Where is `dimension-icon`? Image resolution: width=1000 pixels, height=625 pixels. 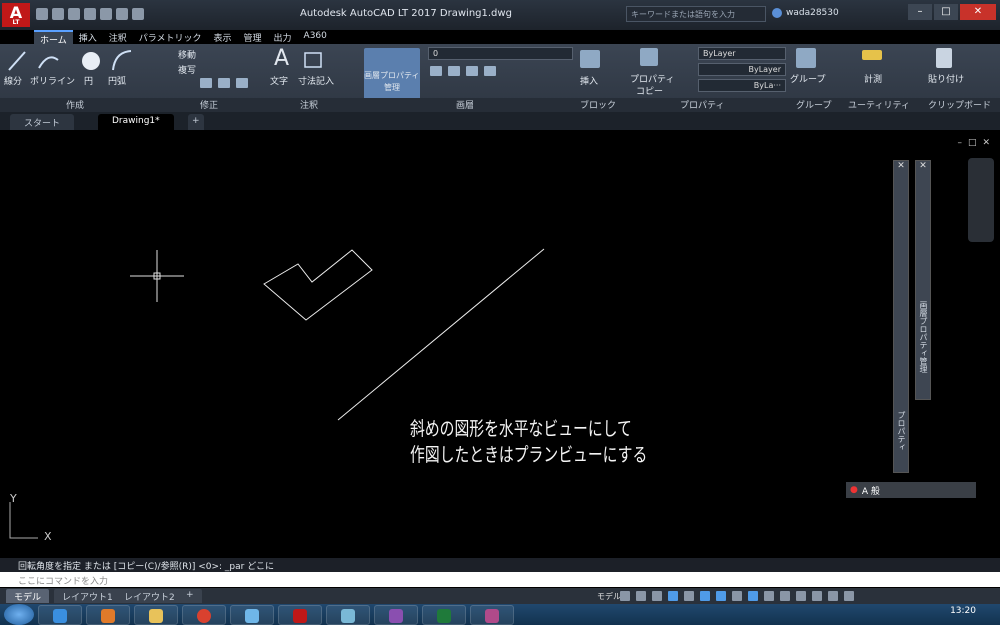 dimension-icon is located at coordinates (313, 60).